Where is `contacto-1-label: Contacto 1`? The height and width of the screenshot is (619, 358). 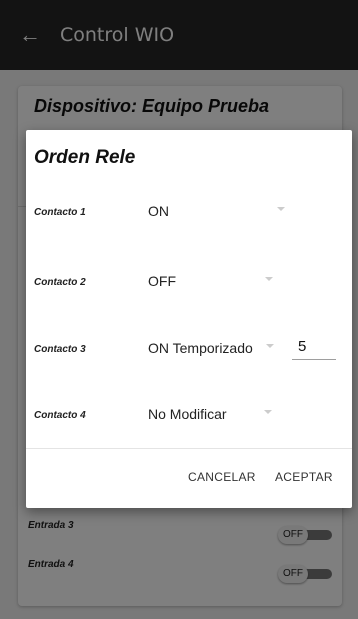
contacto-1-label: Contacto 1 is located at coordinates (60, 212).